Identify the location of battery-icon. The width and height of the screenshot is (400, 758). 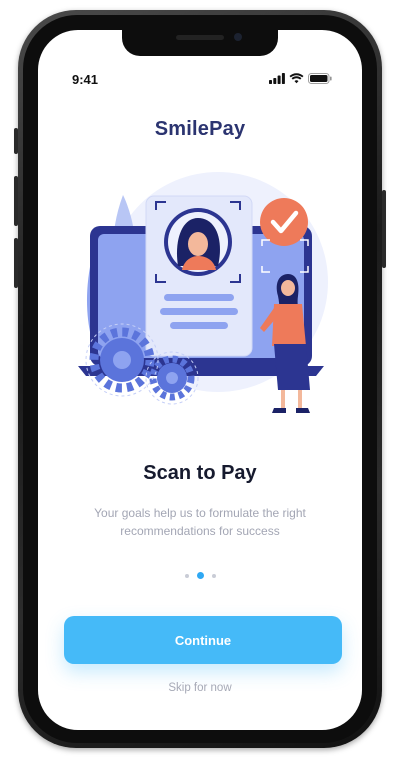
(320, 78).